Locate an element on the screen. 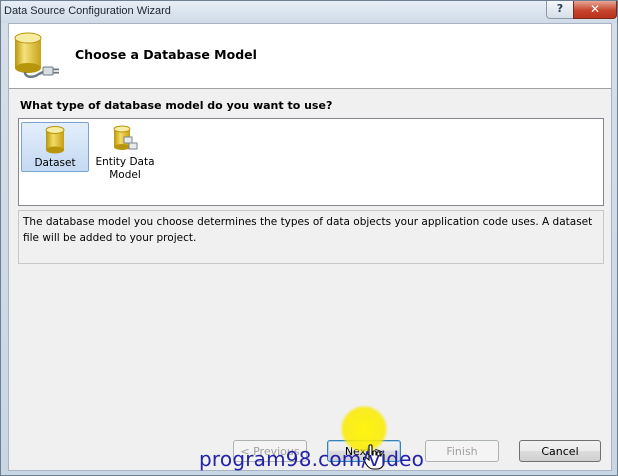 The height and width of the screenshot is (476, 618). cancel-button: Cancel is located at coordinates (560, 451).